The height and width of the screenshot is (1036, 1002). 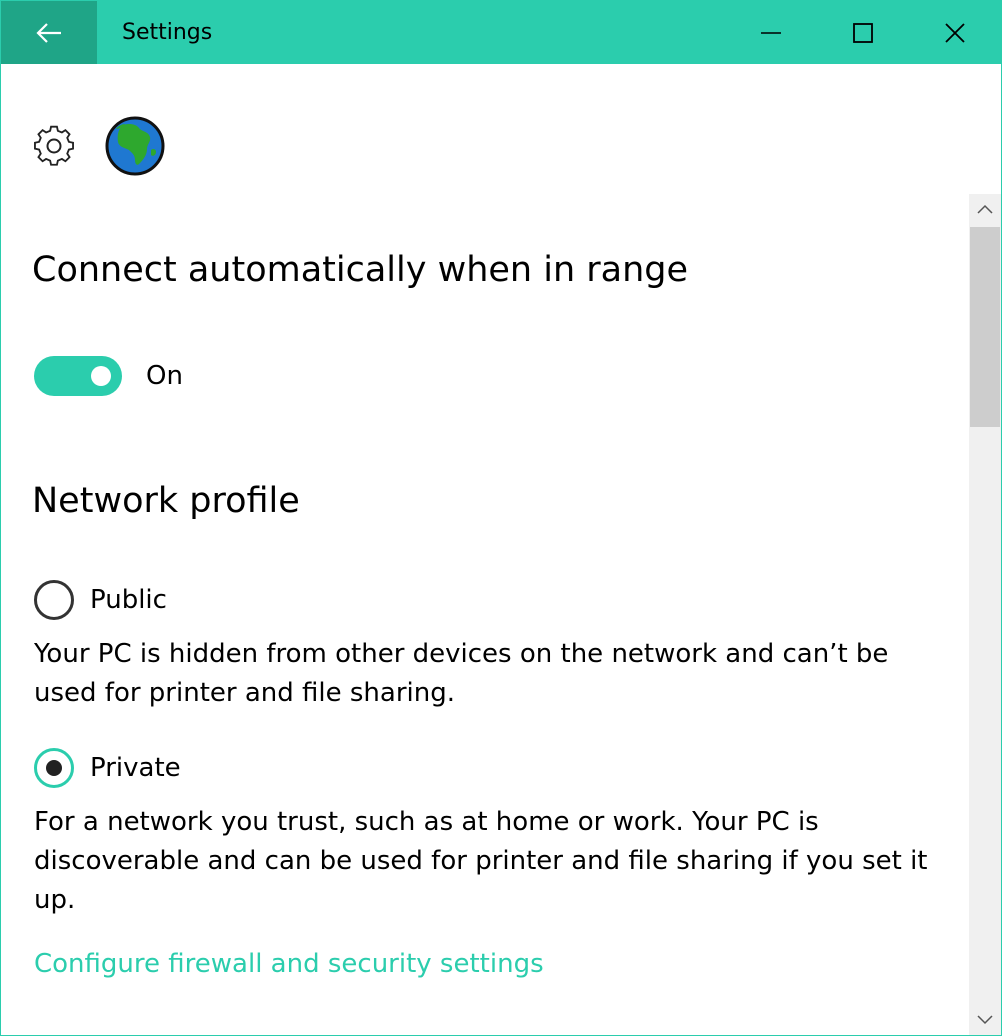 What do you see at coordinates (289, 964) in the screenshot?
I see `firewall-settings-link: Configure firewall and security settings` at bounding box center [289, 964].